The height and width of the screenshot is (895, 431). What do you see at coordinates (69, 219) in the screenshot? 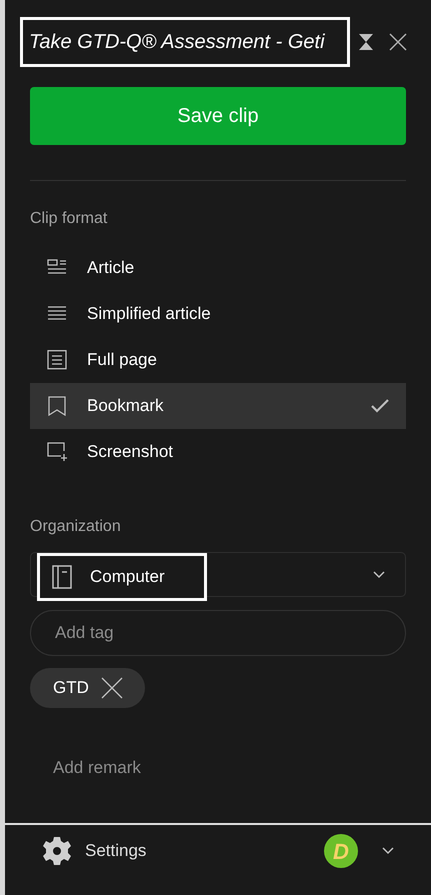
I see `section-label: Clip format` at bounding box center [69, 219].